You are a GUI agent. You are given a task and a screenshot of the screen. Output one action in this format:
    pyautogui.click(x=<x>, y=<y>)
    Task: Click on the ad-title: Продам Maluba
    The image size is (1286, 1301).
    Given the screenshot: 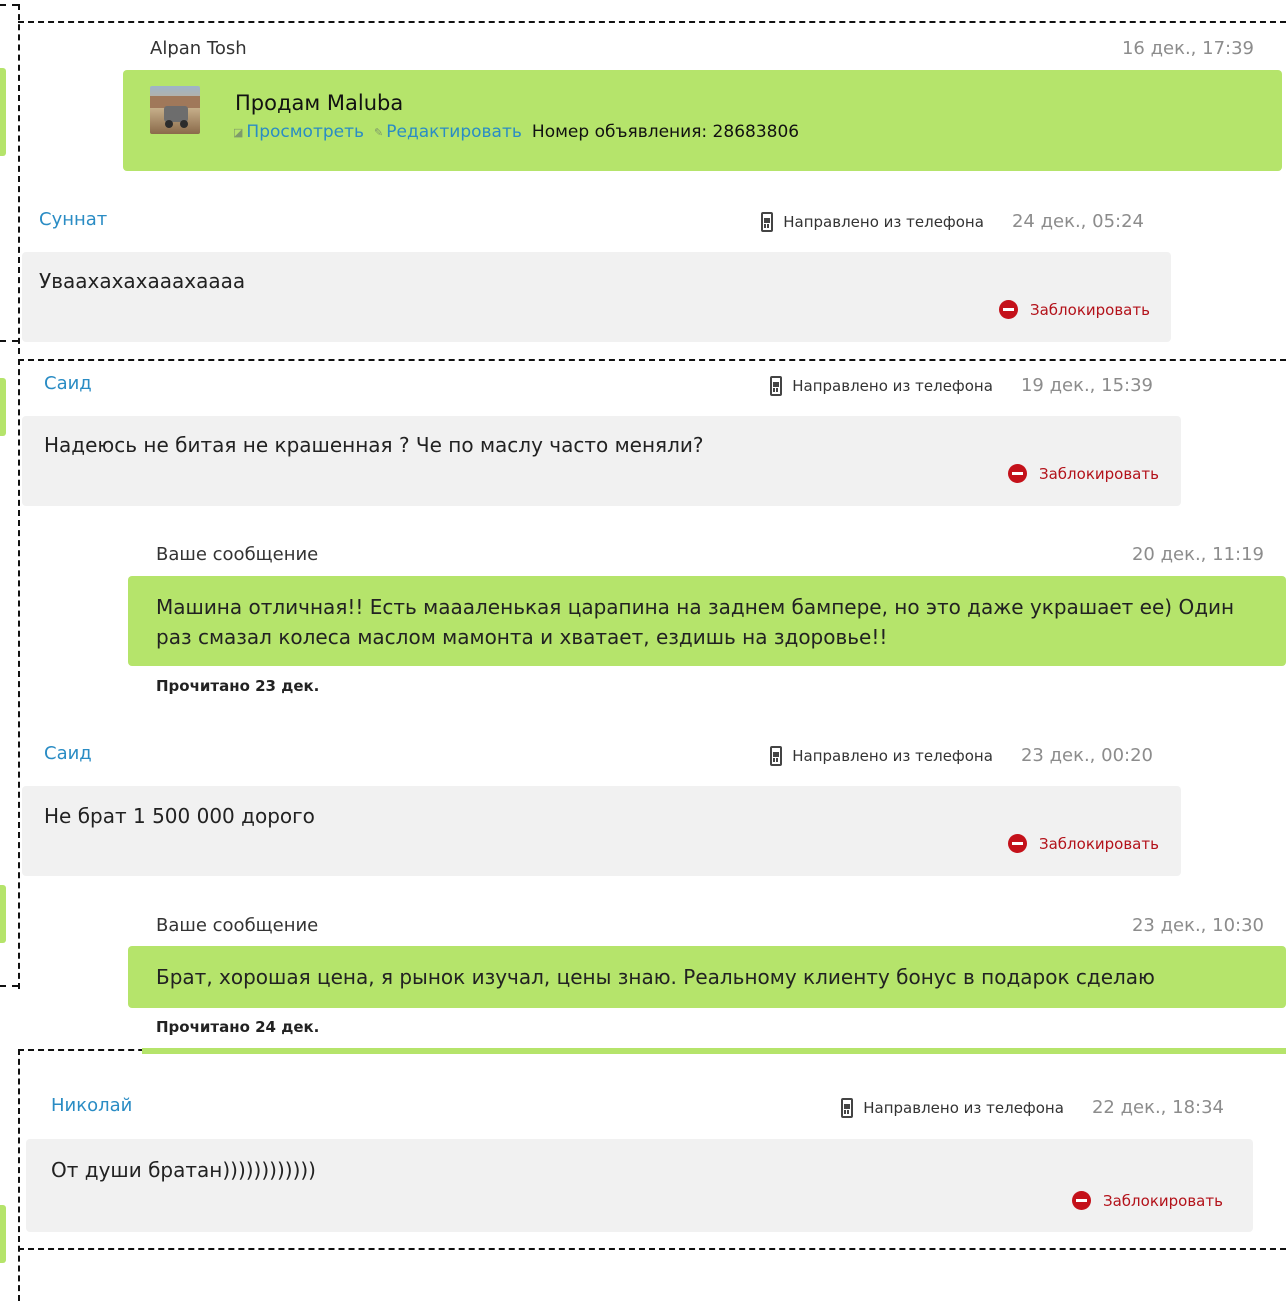 What is the action you would take?
    pyautogui.click(x=319, y=103)
    